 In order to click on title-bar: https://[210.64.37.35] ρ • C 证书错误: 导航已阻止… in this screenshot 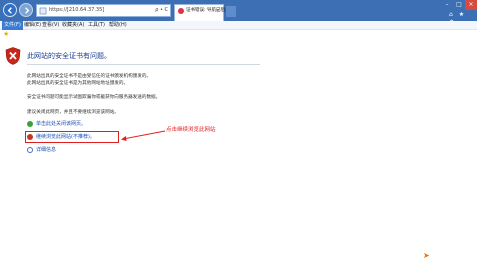, I will do `click(238, 13)`.